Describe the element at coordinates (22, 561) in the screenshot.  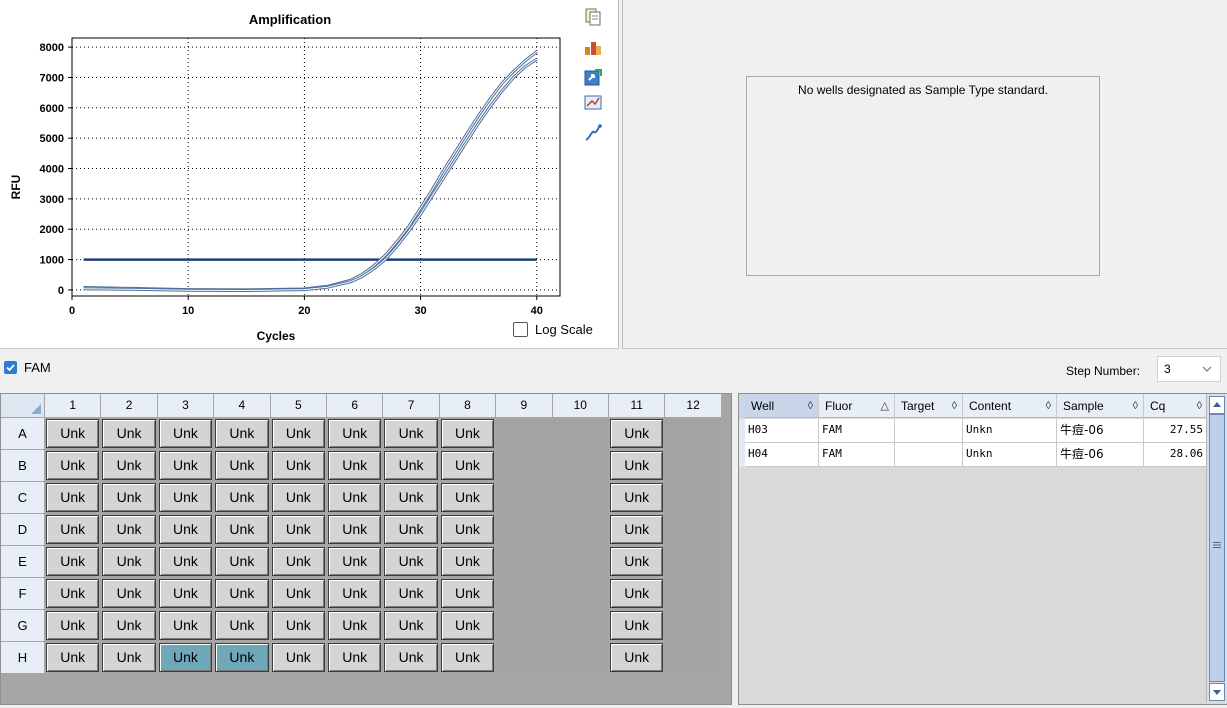
I see `row-header: E` at that location.